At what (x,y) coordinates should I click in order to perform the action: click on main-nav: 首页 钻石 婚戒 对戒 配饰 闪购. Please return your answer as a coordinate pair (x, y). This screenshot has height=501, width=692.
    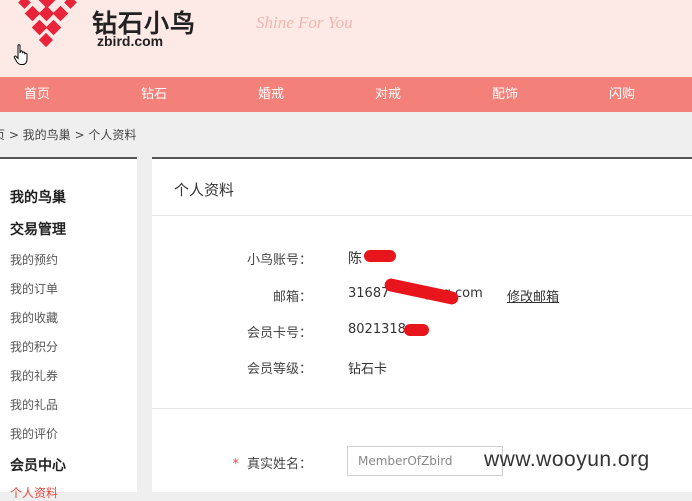
    Looking at the image, I should click on (346, 94).